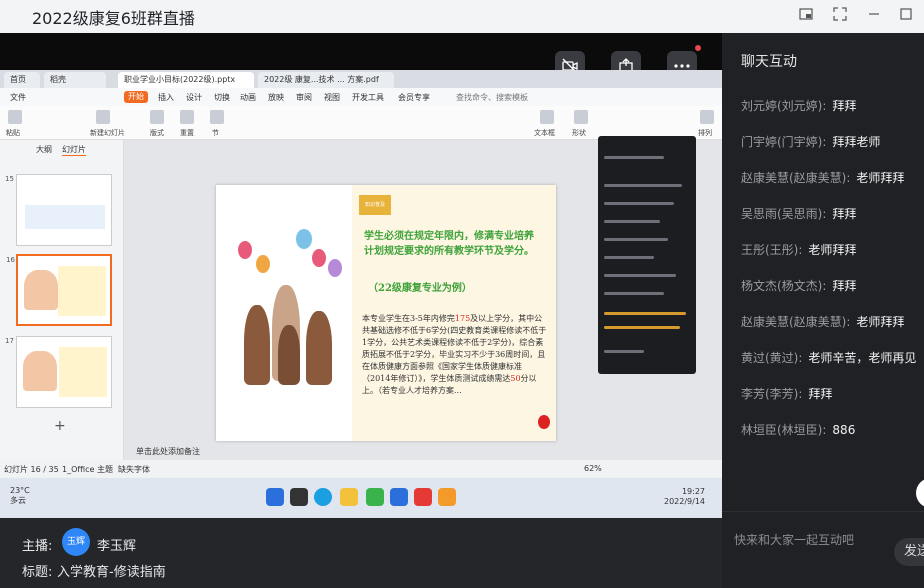  What do you see at coordinates (40, 371) in the screenshot?
I see `thumb-figure` at bounding box center [40, 371].